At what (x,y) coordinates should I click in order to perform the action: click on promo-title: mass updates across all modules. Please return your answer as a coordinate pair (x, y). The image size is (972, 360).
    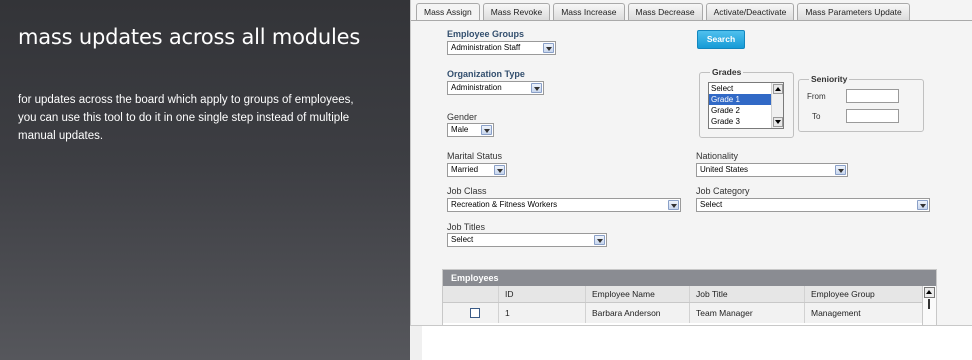
    Looking at the image, I should click on (189, 37).